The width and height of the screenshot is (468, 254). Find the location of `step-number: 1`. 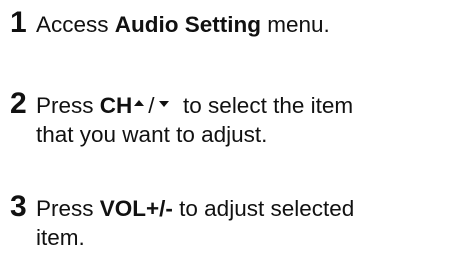

step-number: 1 is located at coordinates (18, 22).